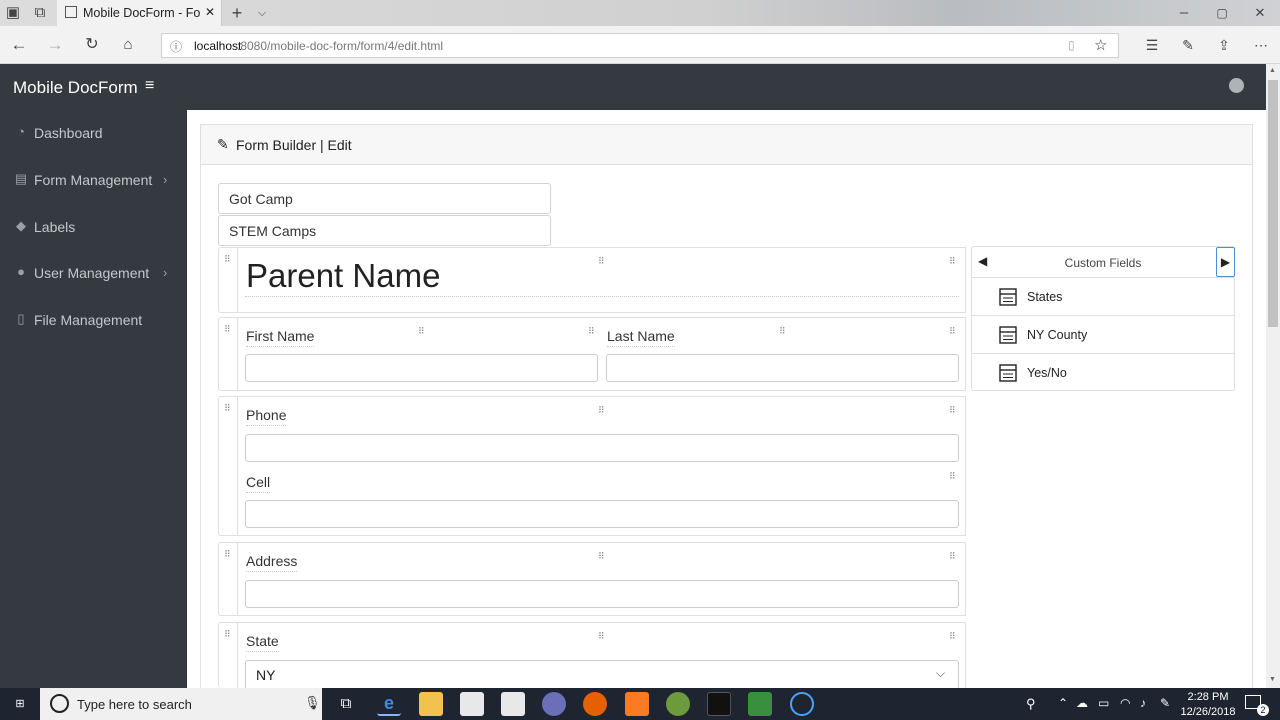  What do you see at coordinates (343, 276) in the screenshot?
I see `form-heading: Parent Name` at bounding box center [343, 276].